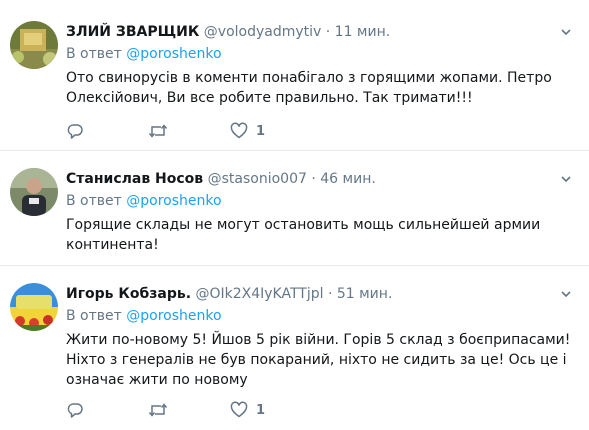  What do you see at coordinates (132, 32) in the screenshot?
I see `display-name: ЗЛИЙ ЗВАРЩИК` at bounding box center [132, 32].